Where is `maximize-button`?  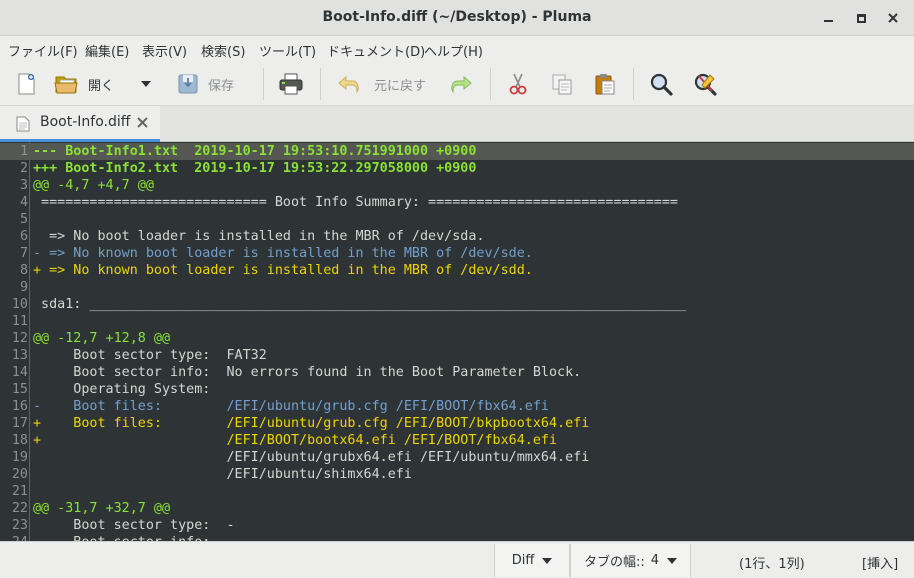
maximize-button is located at coordinates (861, 18).